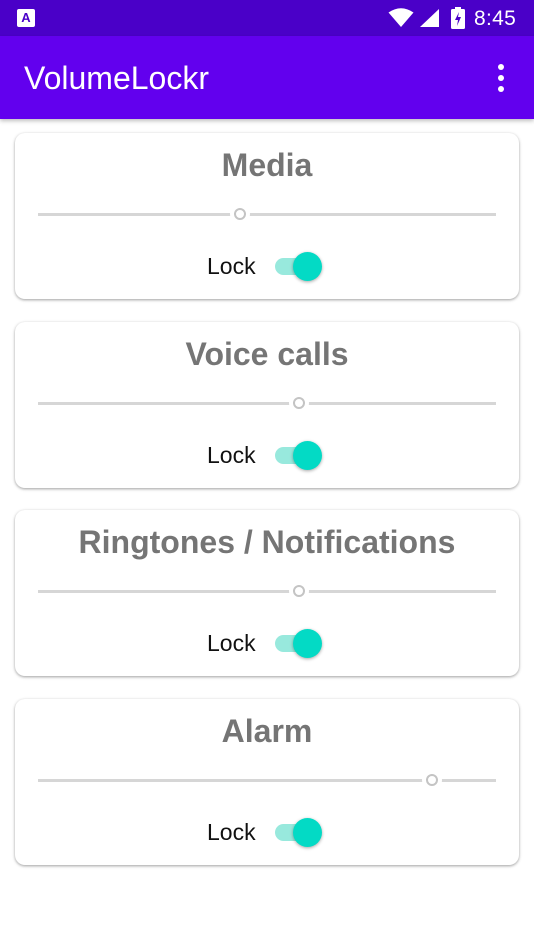 Image resolution: width=534 pixels, height=950 pixels. What do you see at coordinates (267, 165) in the screenshot?
I see `stream-title: Media` at bounding box center [267, 165].